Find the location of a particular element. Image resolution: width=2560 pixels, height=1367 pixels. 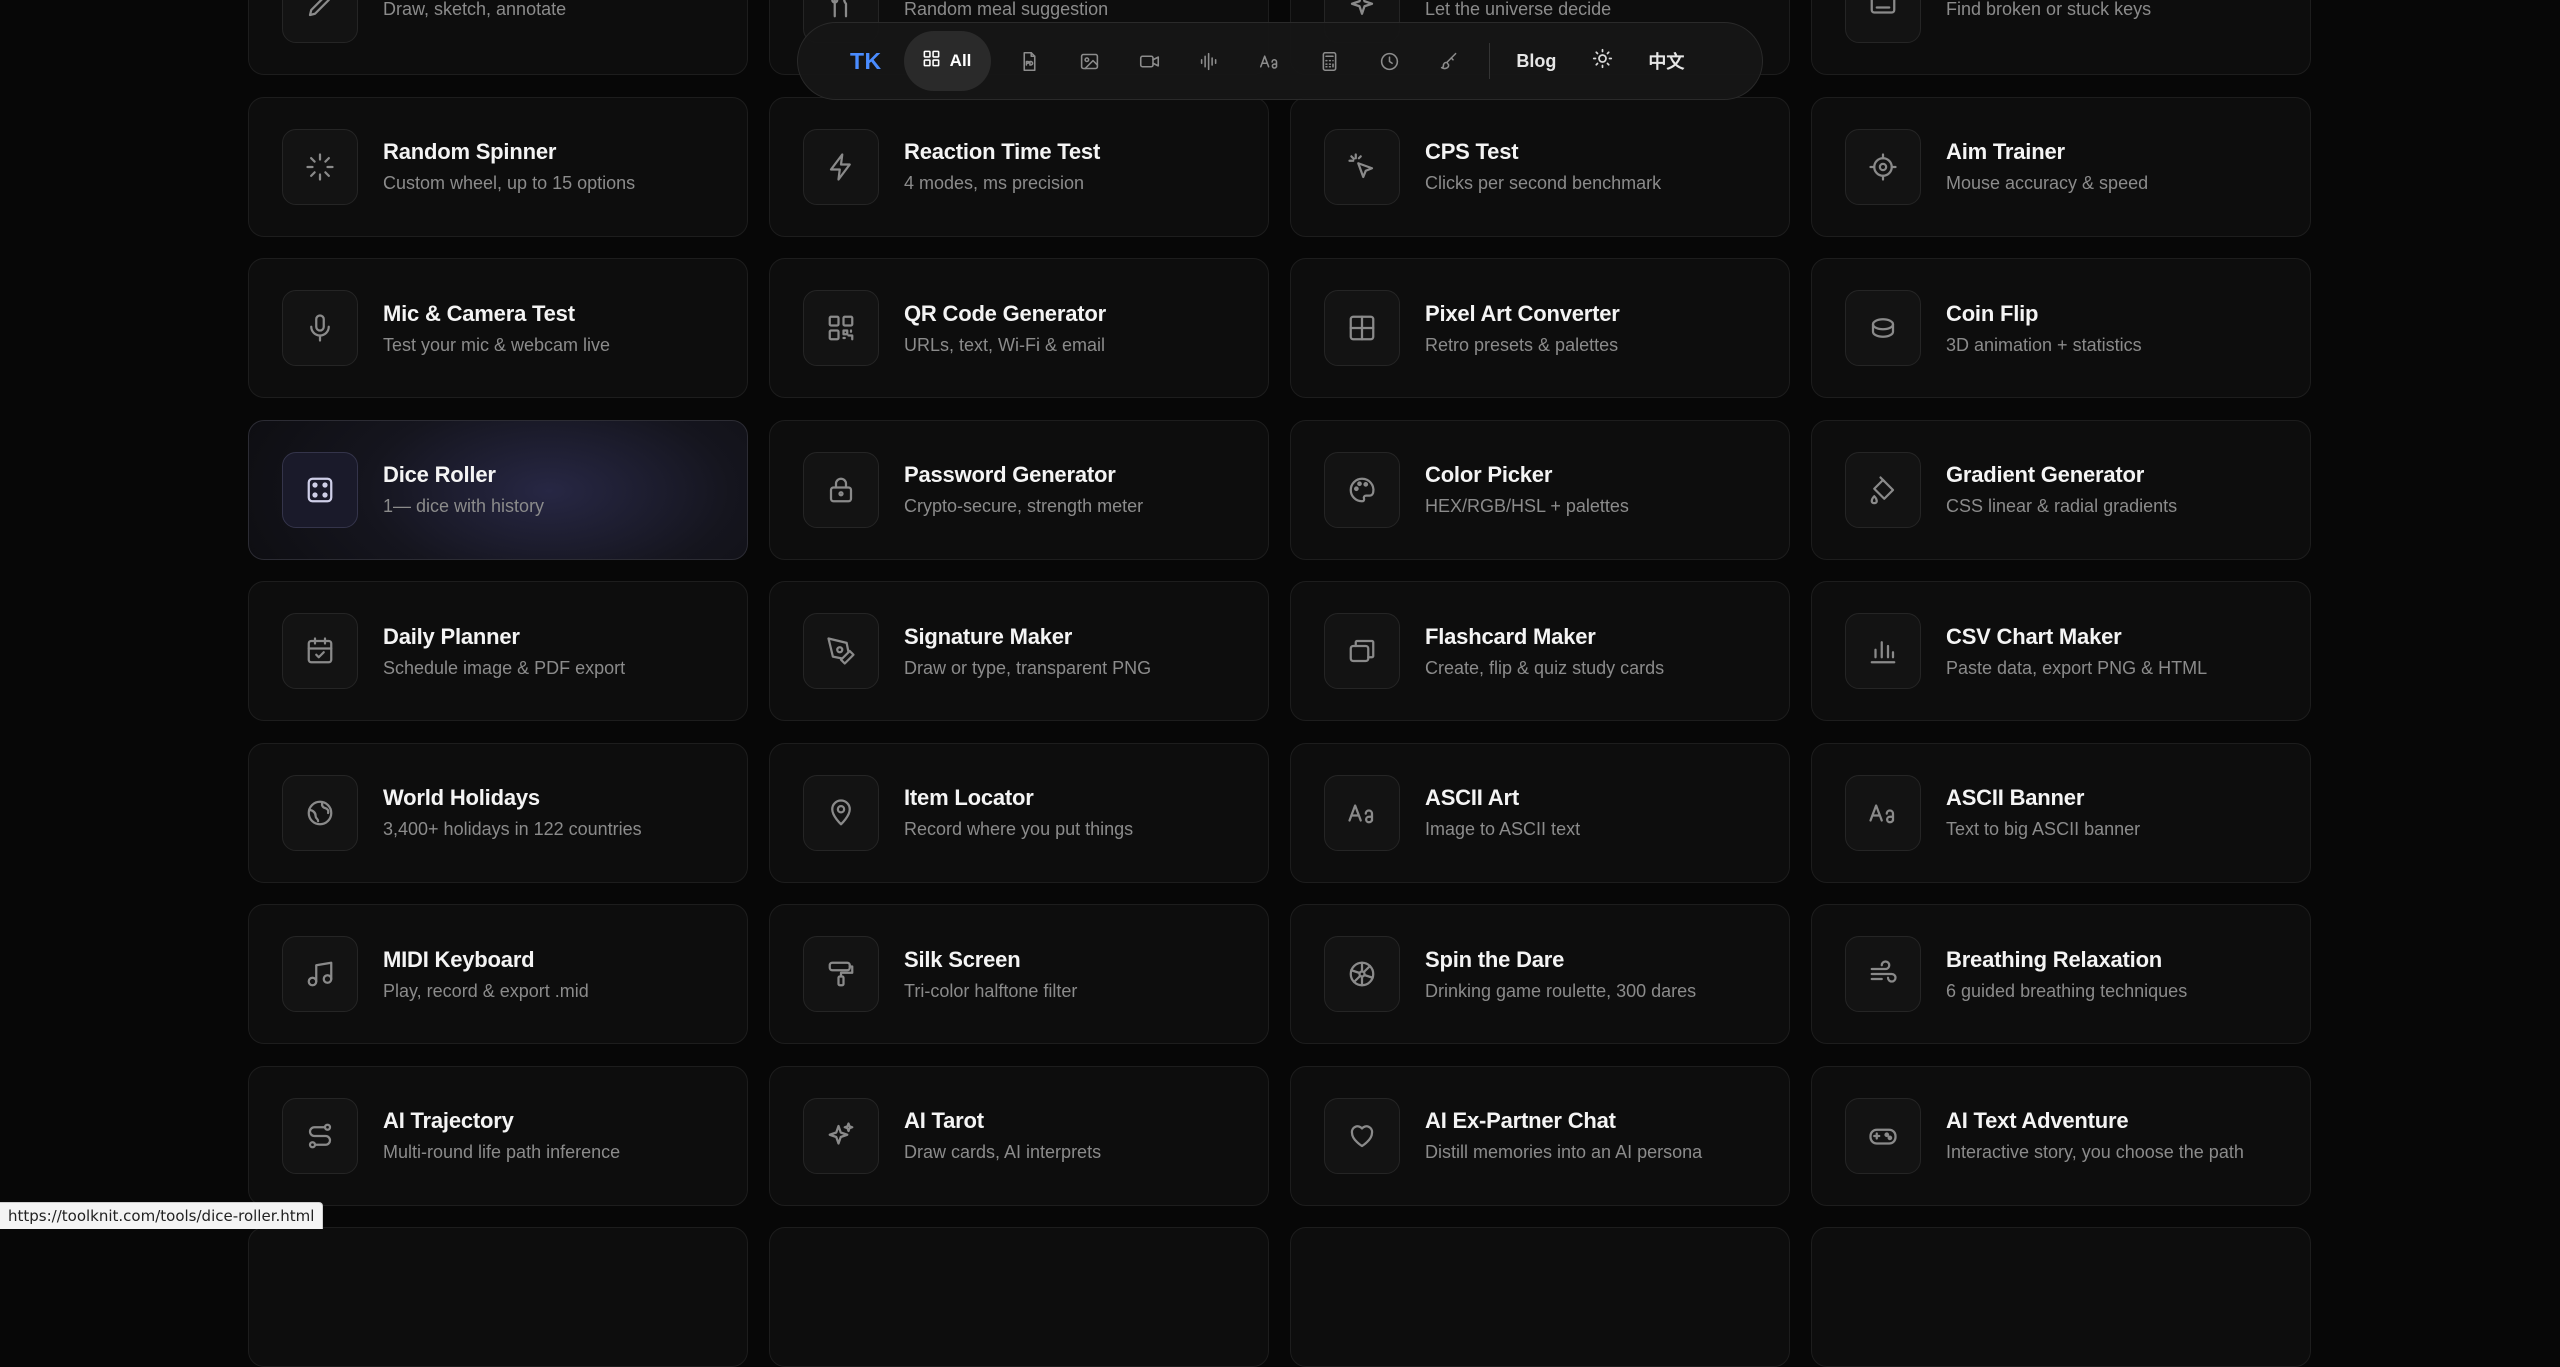

nav-audio-button is located at coordinates (1209, 61).